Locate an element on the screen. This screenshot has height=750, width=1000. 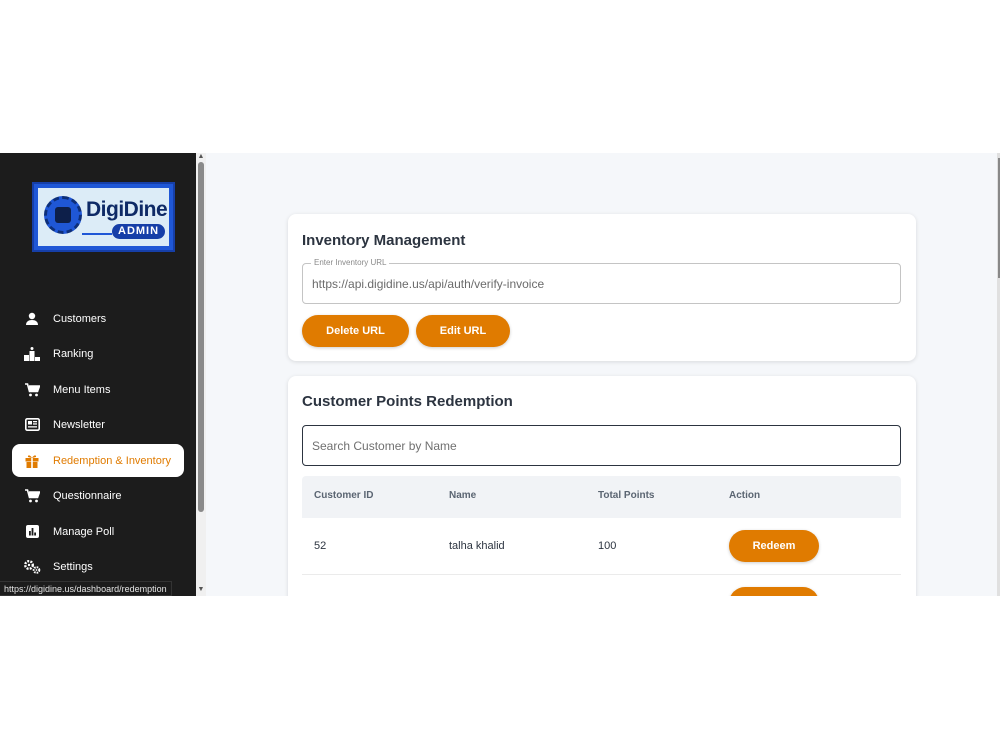
customer-search-field is located at coordinates (601, 445).